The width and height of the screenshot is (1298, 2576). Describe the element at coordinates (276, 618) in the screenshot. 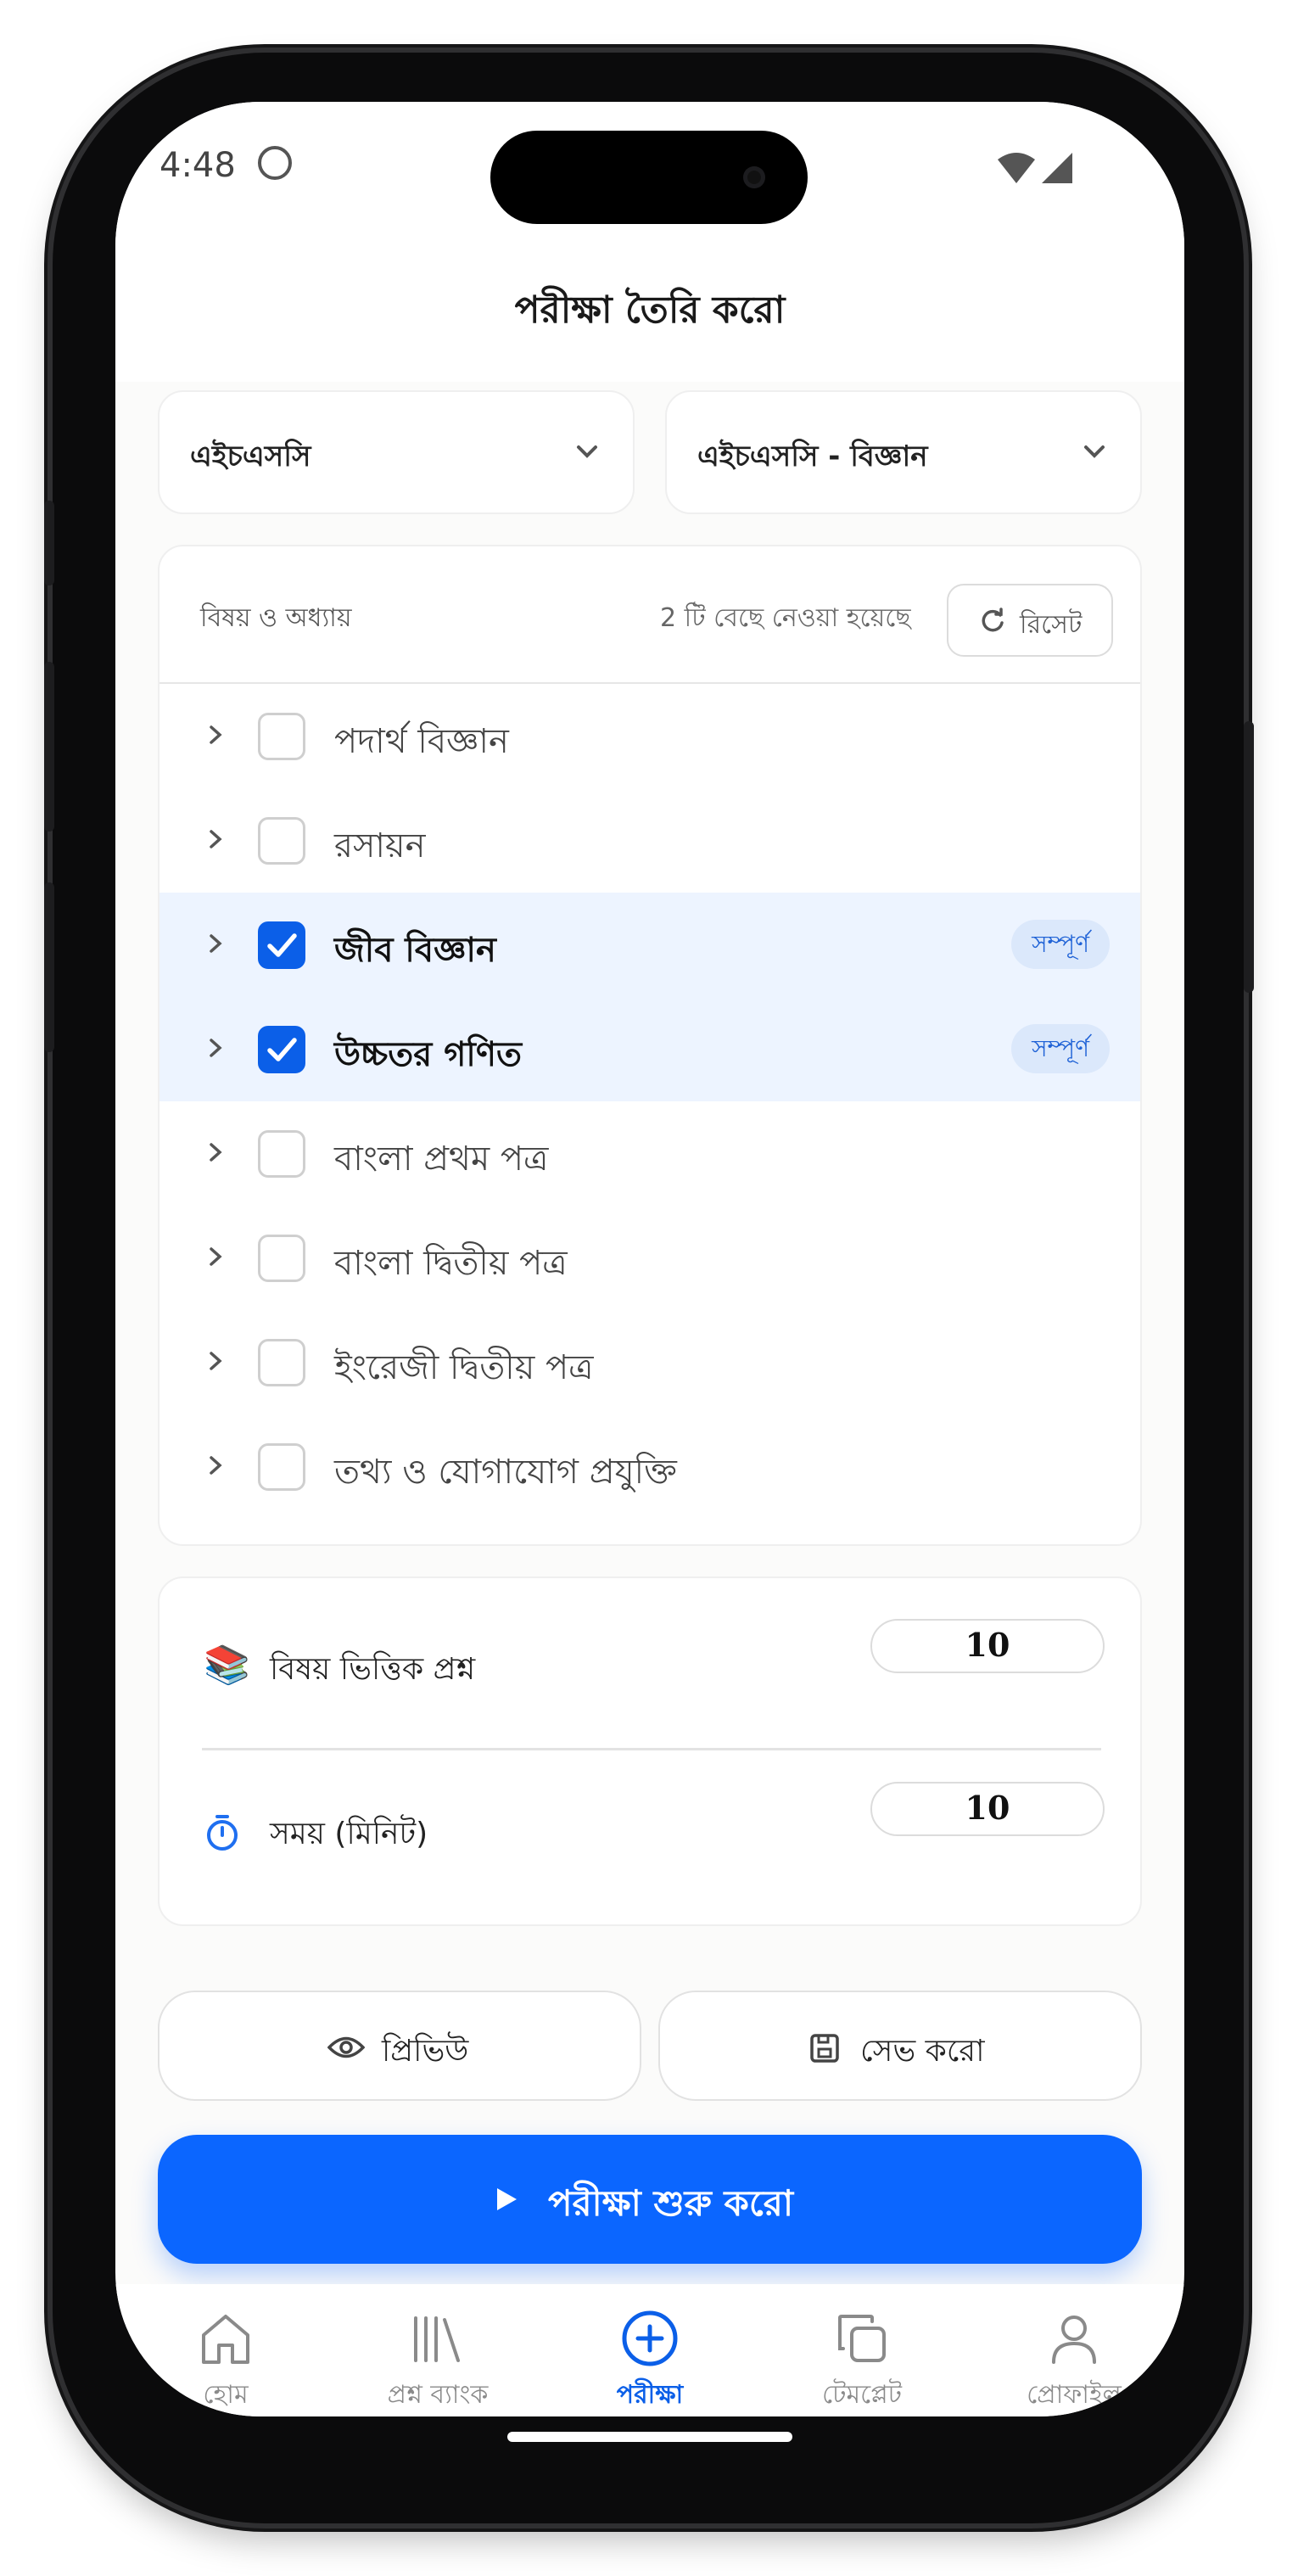

I see `subjects-heading: বিষয় ও অধ্যায়` at that location.